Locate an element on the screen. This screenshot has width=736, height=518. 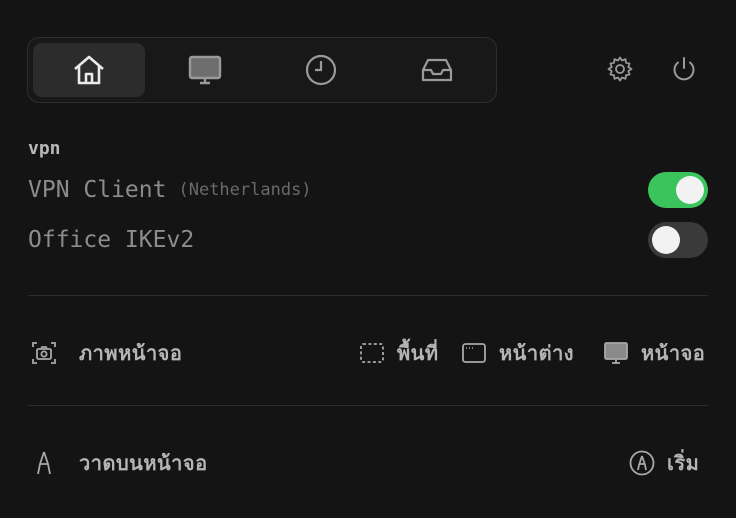
clock-icon is located at coordinates (321, 70).